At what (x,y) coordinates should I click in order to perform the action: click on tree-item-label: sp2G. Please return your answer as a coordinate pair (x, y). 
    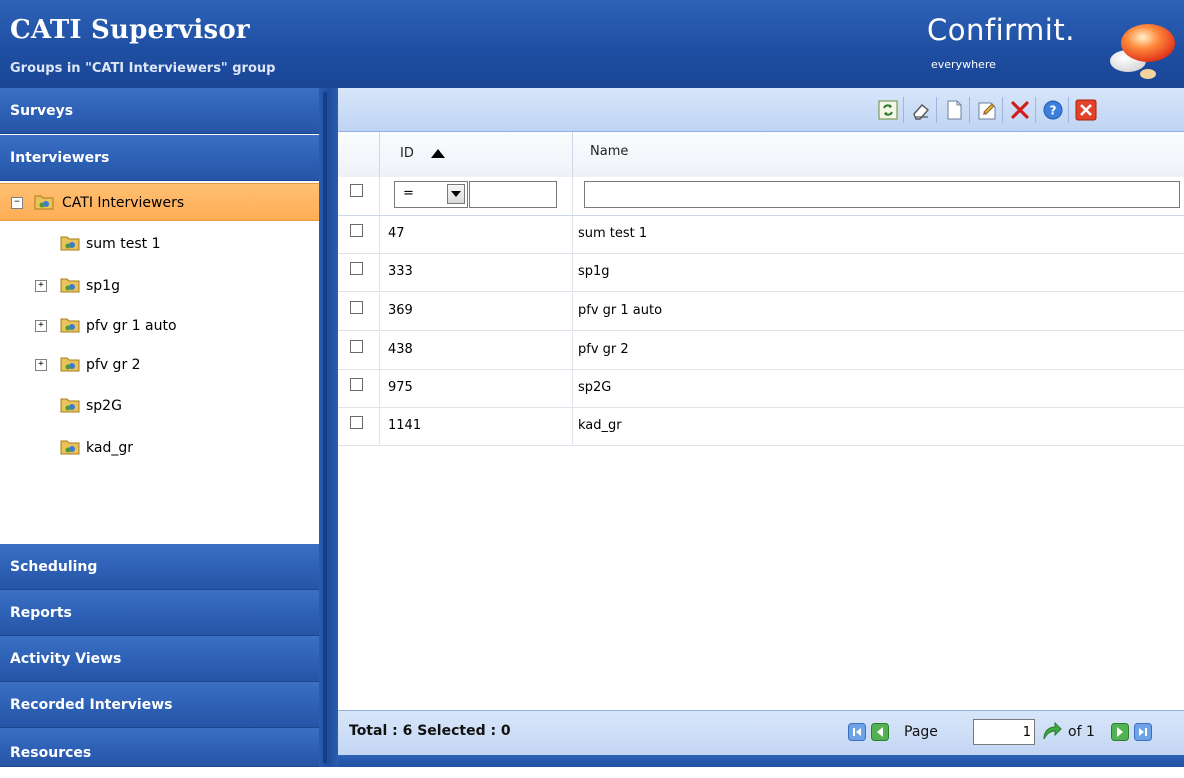
    Looking at the image, I should click on (104, 406).